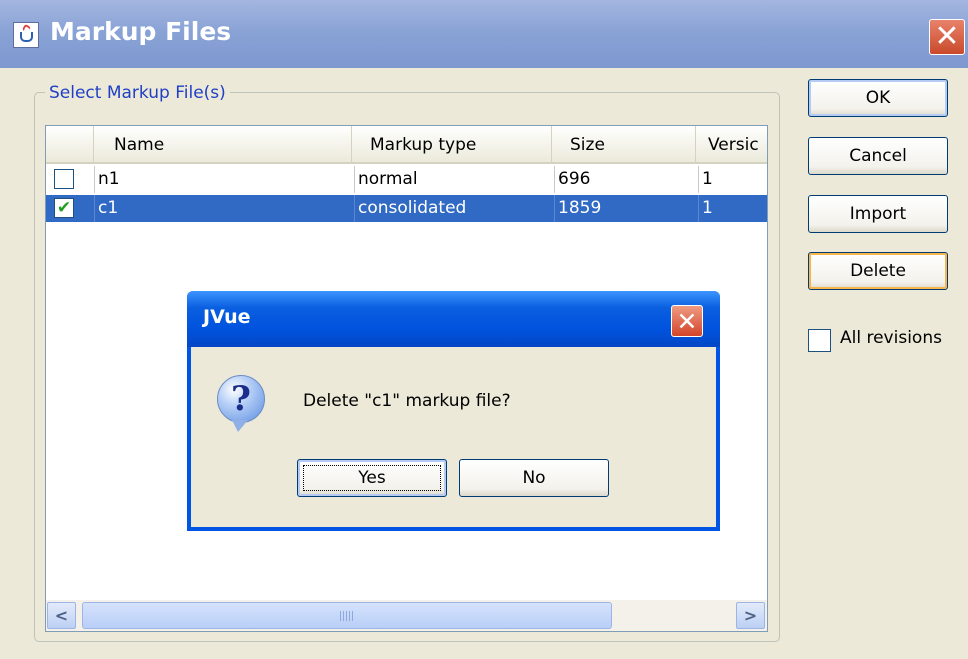 The height and width of the screenshot is (659, 968). I want to click on dialog-titlebar: JVue ✕, so click(453, 319).